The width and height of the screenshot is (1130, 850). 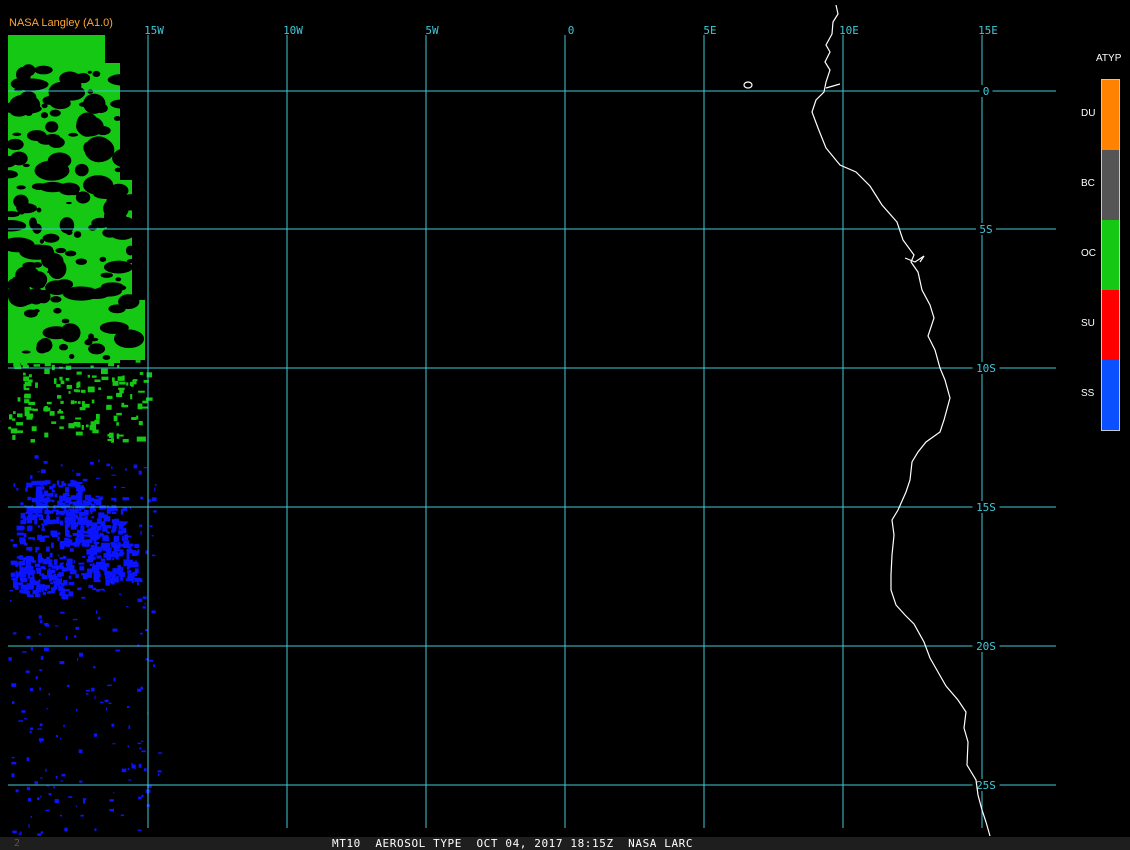 I want to click on legend-label-oc: OC, so click(x=1088, y=253).